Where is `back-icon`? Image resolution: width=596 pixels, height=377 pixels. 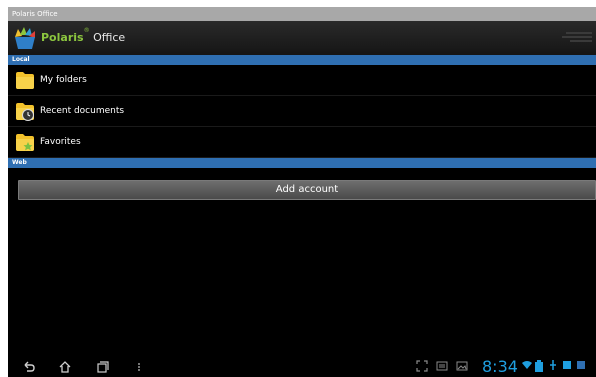
back-icon is located at coordinates (29, 367).